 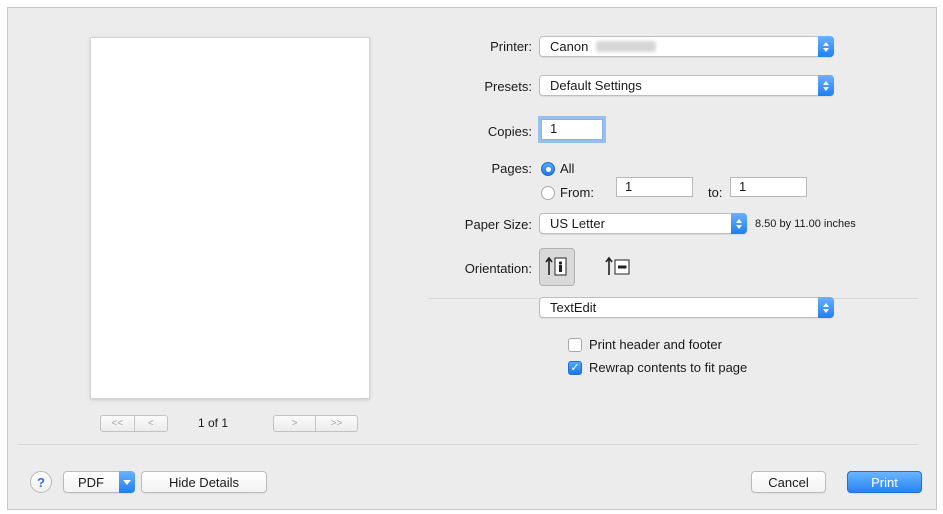 I want to click on pages-to-label: to:, so click(x=715, y=192).